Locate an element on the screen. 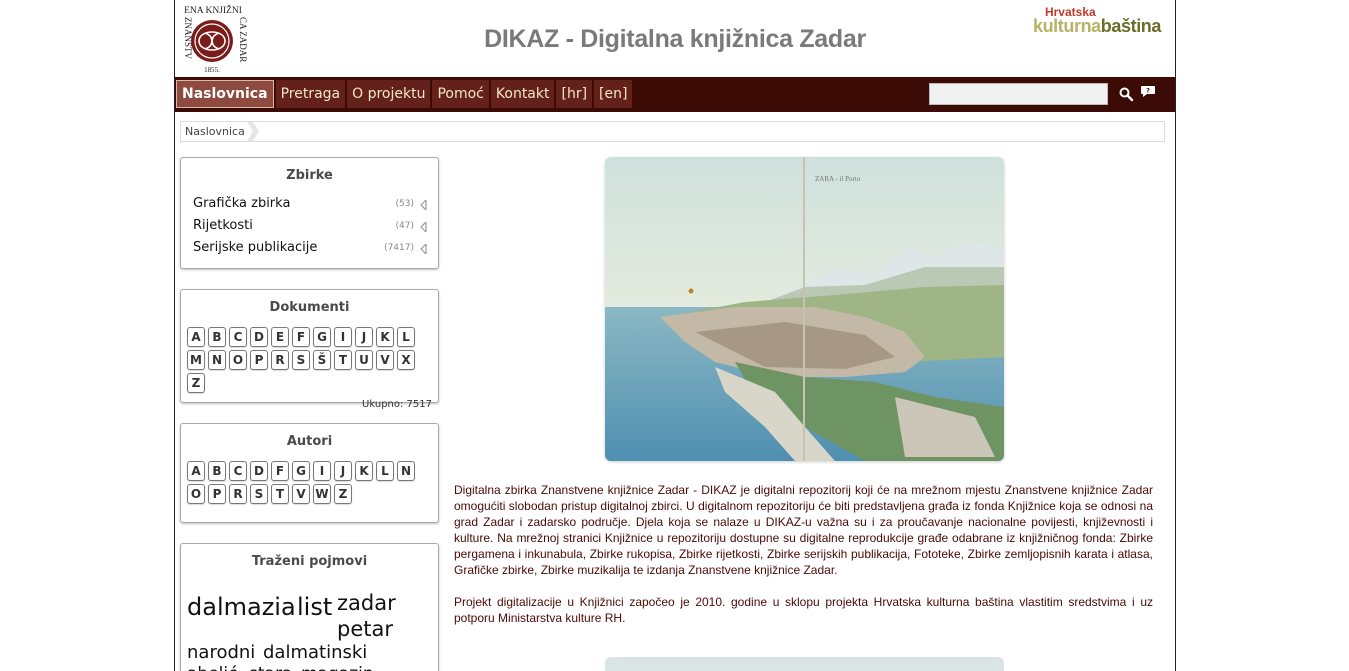  tag-link: dalmazia is located at coordinates (241, 607).